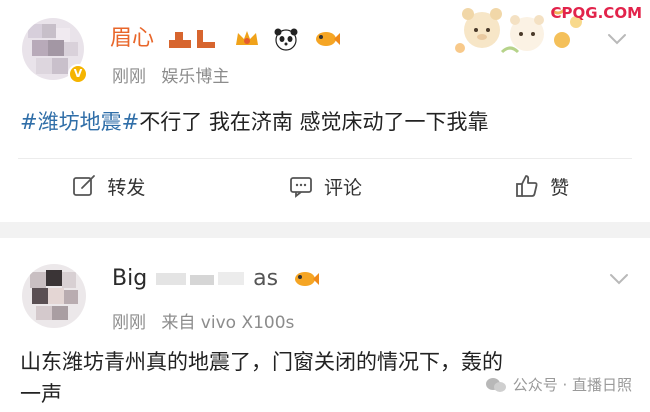 The image size is (650, 412). I want to click on site-watermark: CPQG.COM, so click(596, 13).